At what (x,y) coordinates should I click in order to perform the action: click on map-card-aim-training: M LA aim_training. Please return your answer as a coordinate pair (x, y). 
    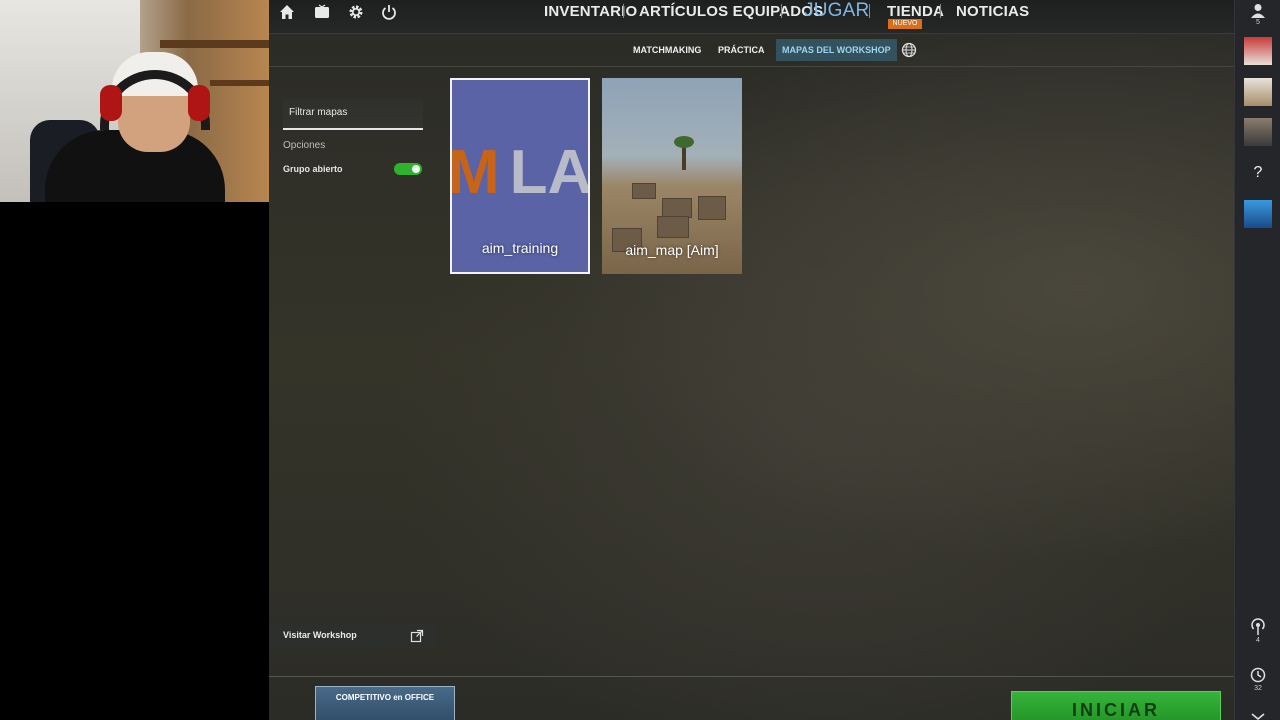
    Looking at the image, I should click on (520, 176).